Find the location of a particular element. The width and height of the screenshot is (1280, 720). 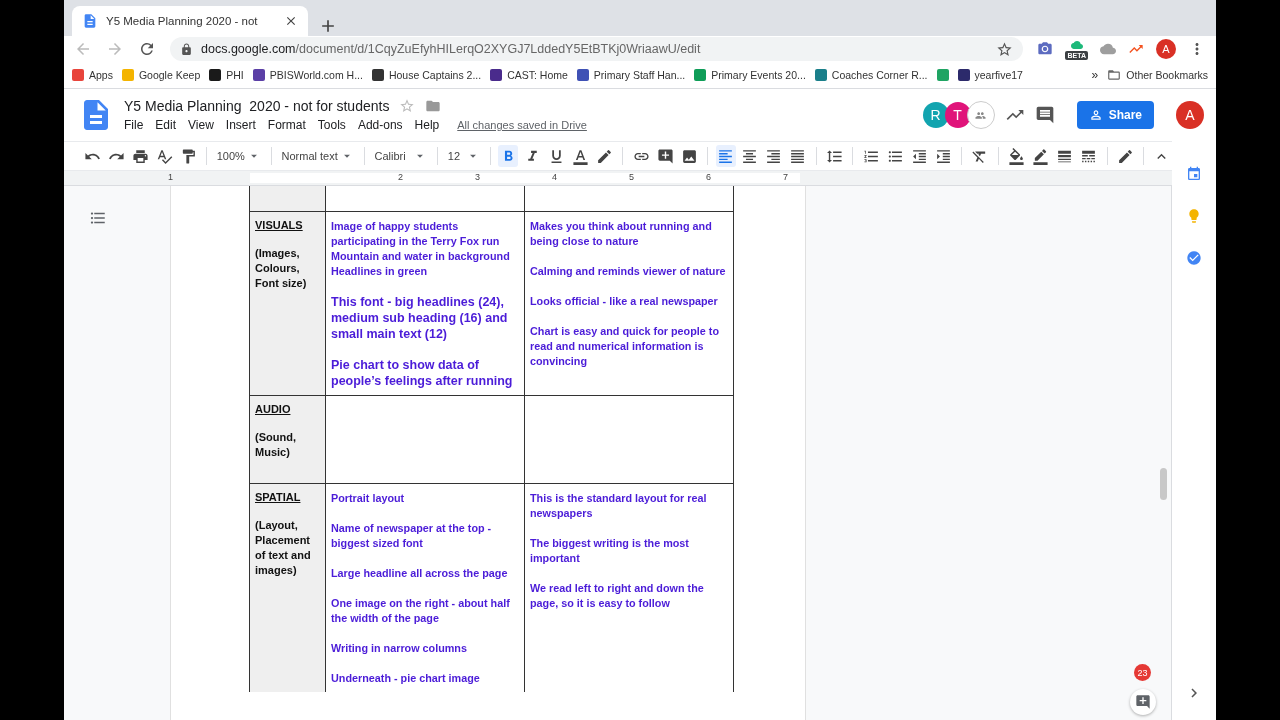

address-bar: docs.google.com/document/d/1CqyZuEfyhHILerqO2XYGJ7LddedY5EtBTKj0WriaawU/edit is located at coordinates (597, 49).